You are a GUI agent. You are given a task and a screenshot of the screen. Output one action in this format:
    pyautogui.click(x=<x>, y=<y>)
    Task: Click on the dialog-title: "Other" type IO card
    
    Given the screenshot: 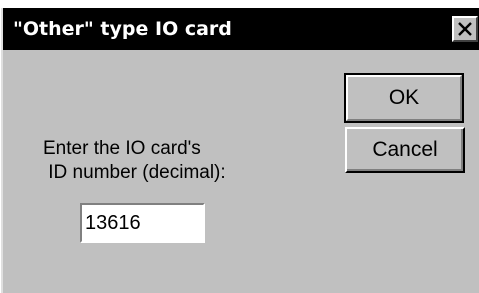 What is the action you would take?
    pyautogui.click(x=122, y=29)
    